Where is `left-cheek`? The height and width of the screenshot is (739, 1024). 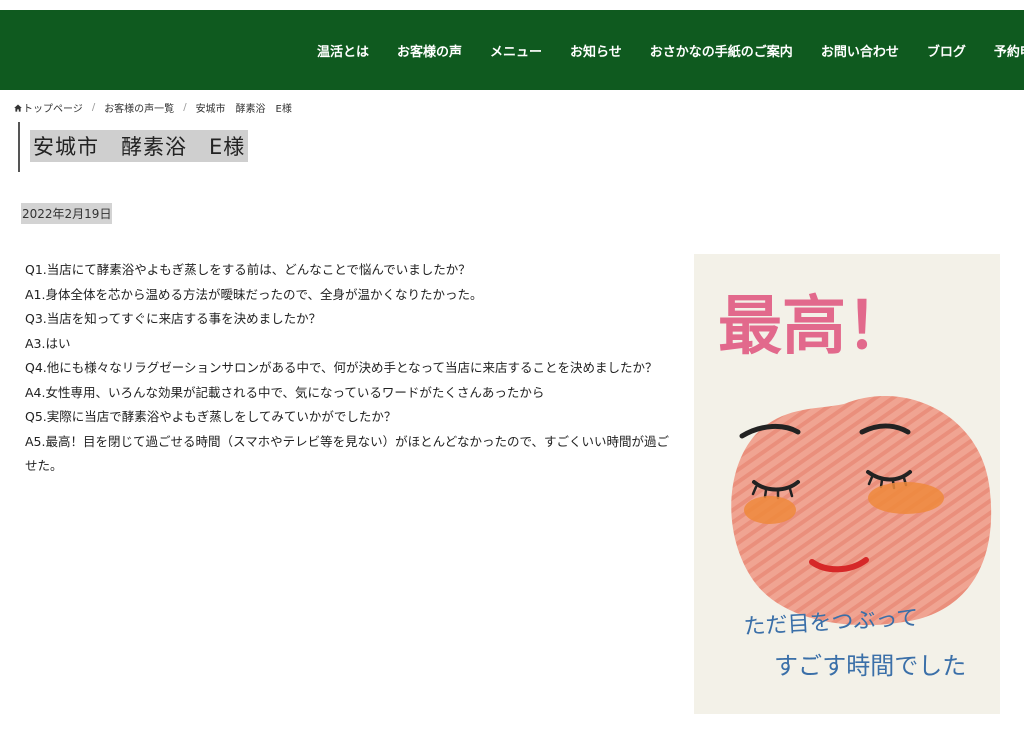
left-cheek is located at coordinates (770, 510).